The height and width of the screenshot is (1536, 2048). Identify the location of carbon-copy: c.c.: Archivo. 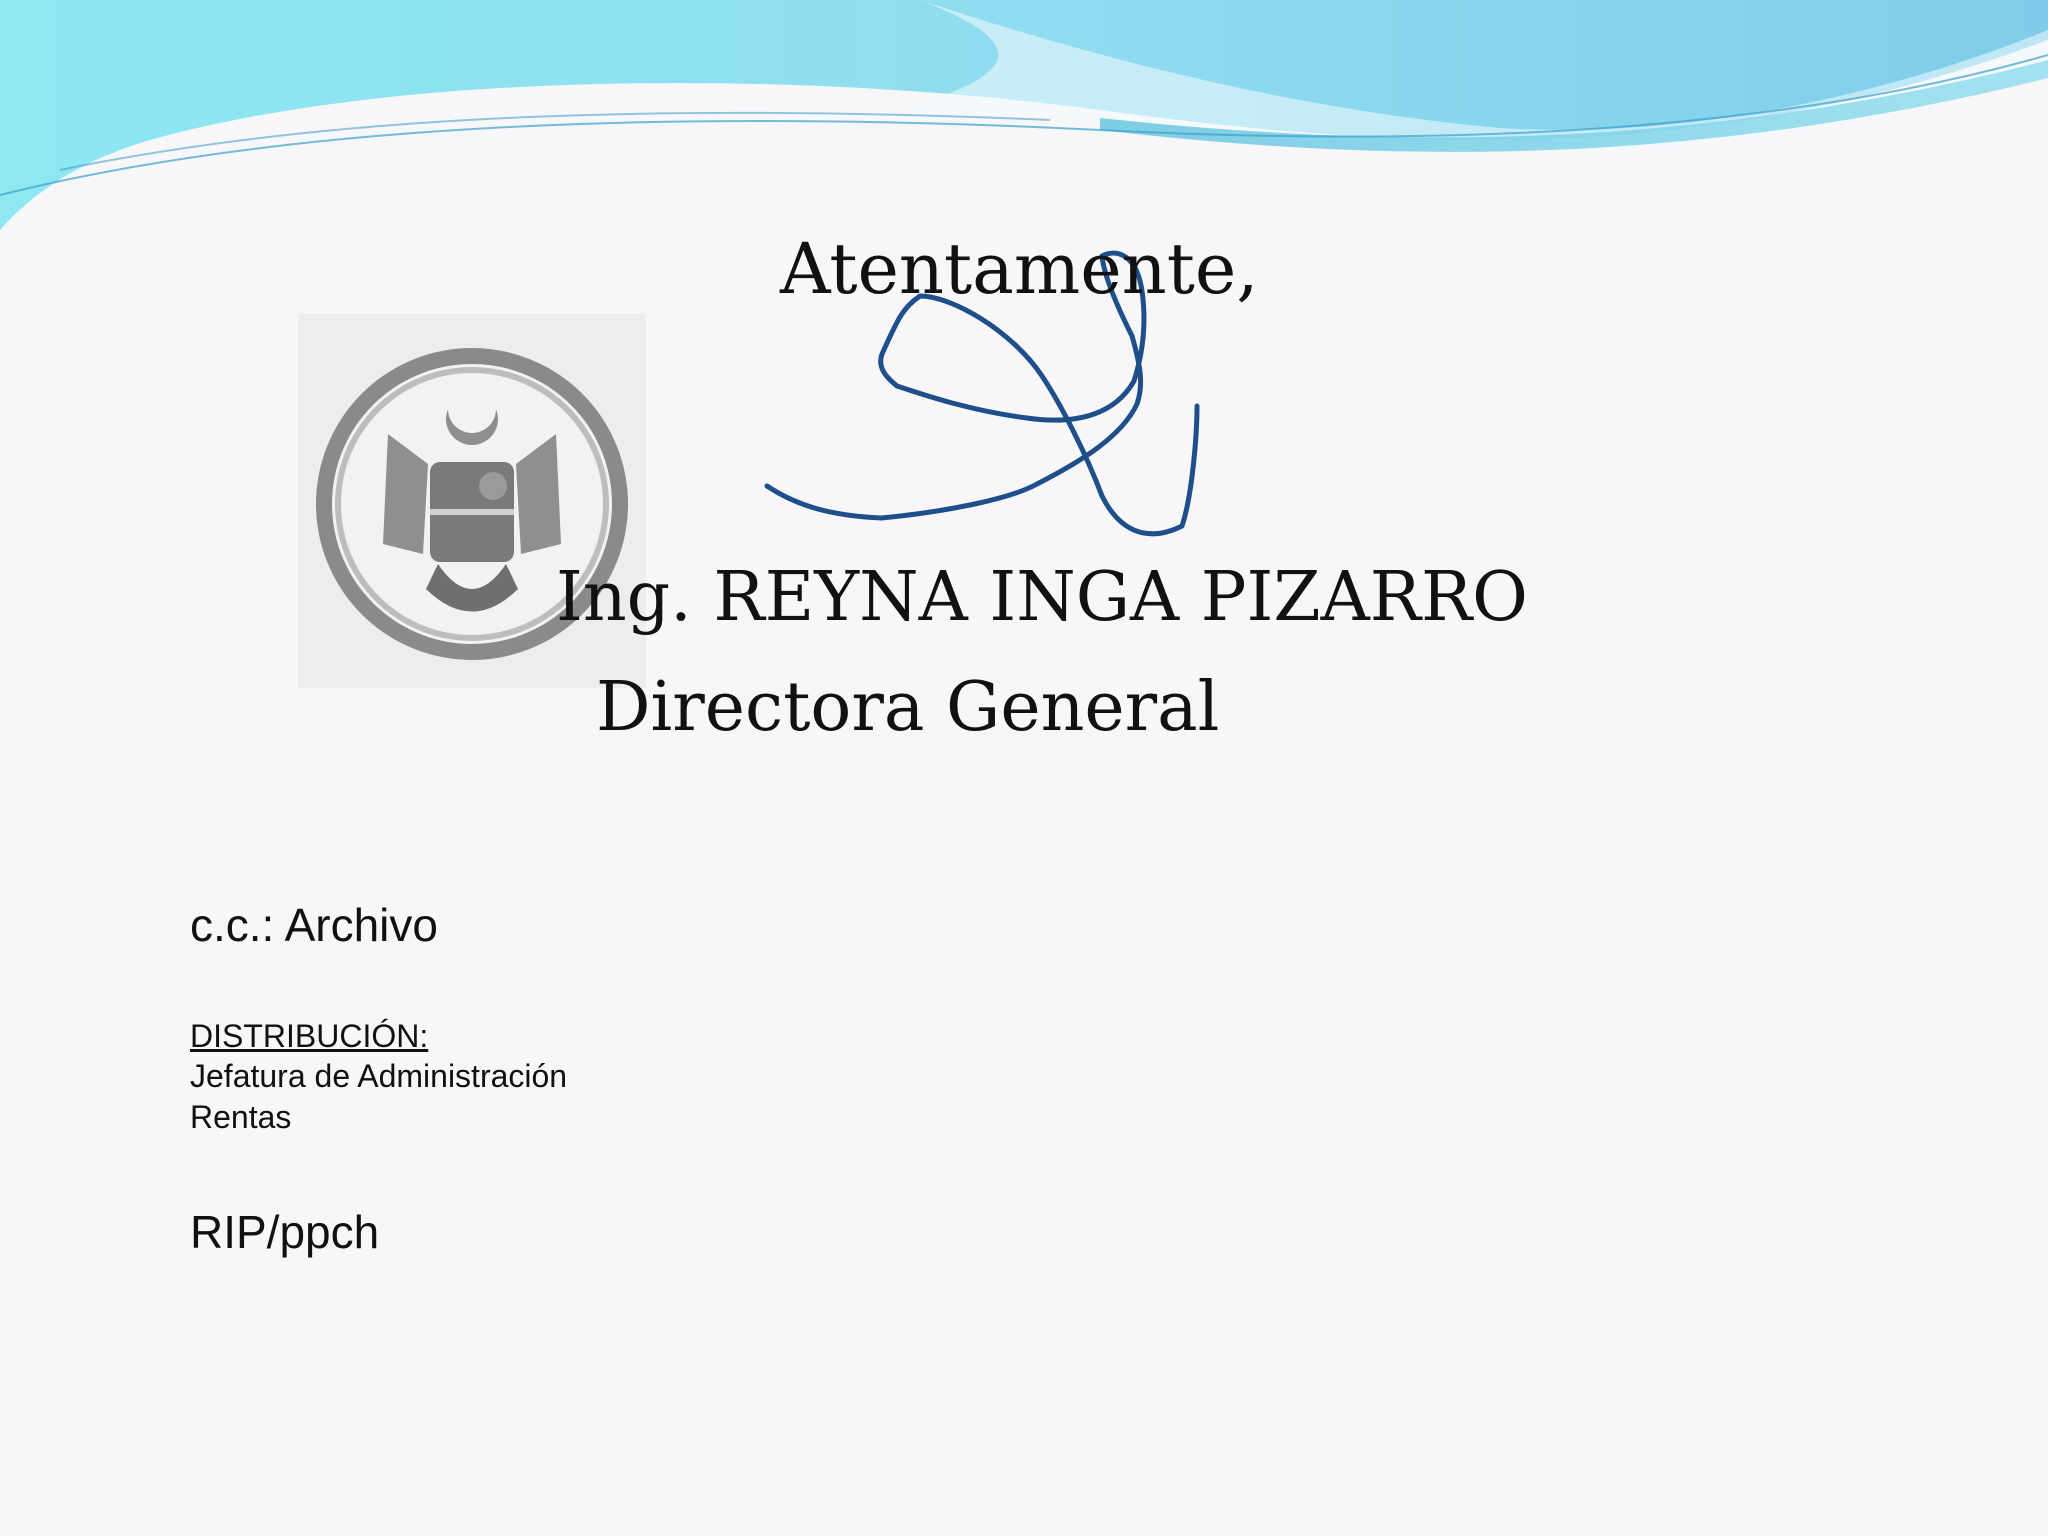
(314, 925).